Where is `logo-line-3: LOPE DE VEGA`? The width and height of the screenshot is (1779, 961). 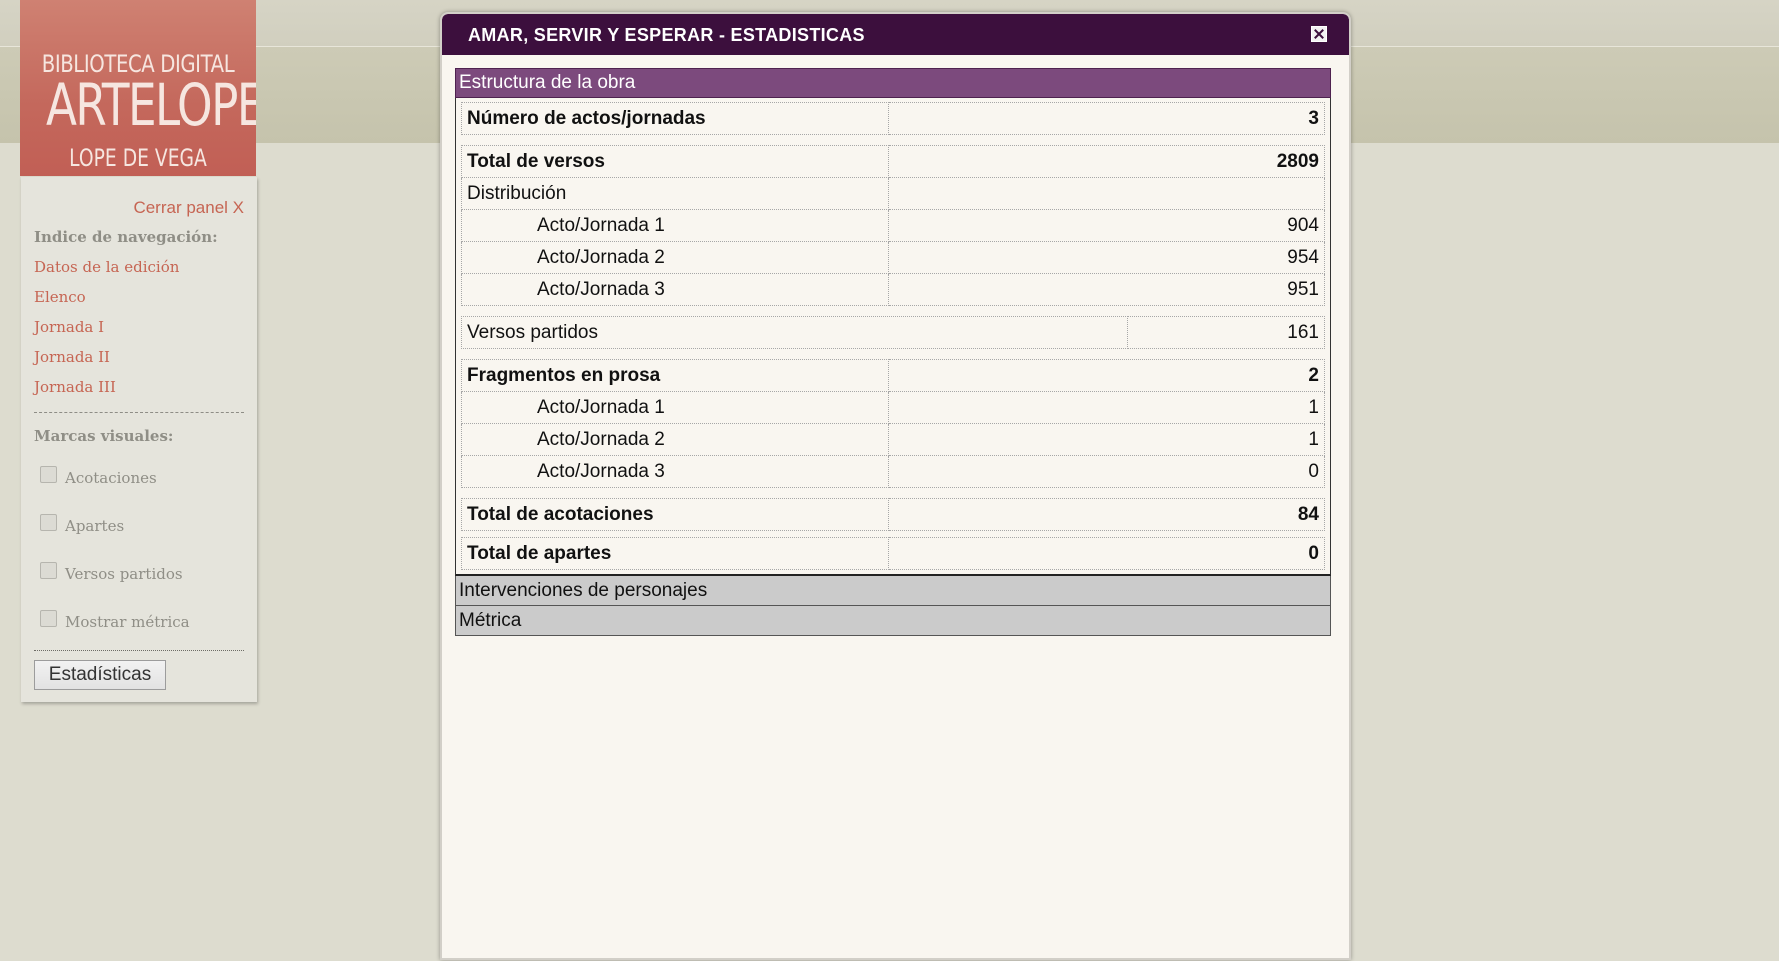 logo-line-3: LOPE DE VEGA is located at coordinates (138, 158).